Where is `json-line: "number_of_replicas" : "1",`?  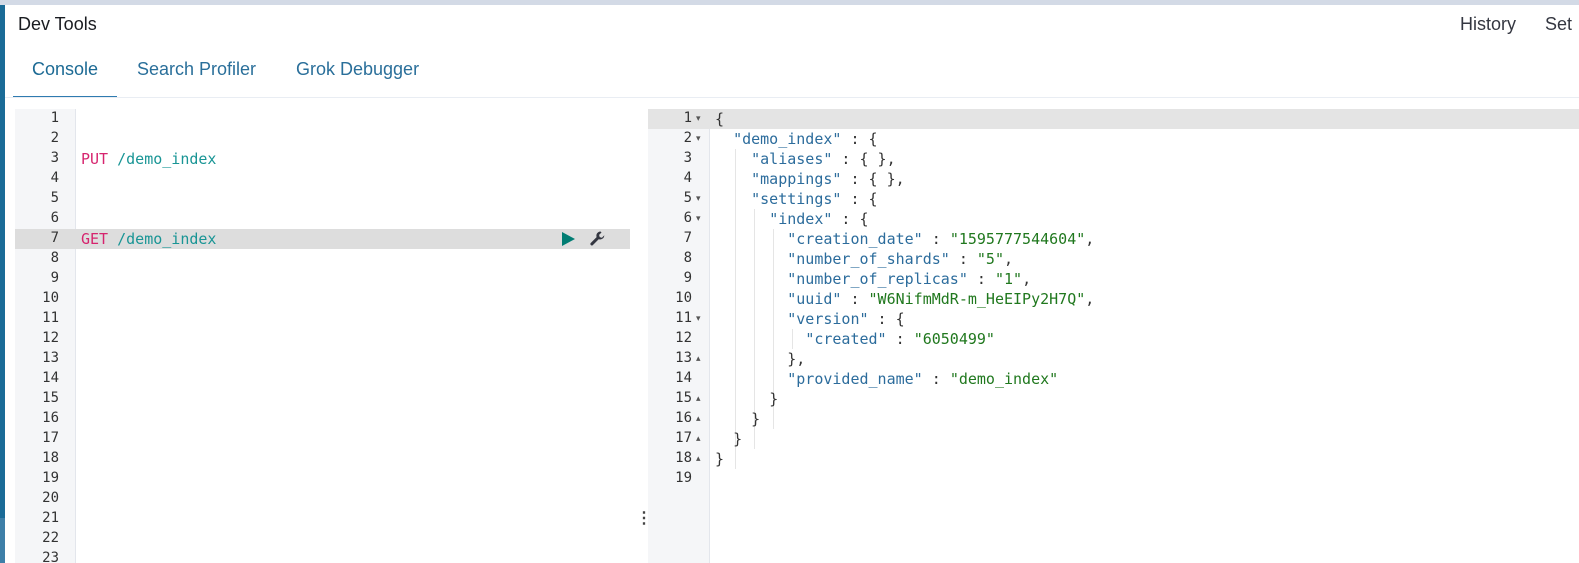
json-line: "number_of_replicas" : "1", is located at coordinates (909, 279).